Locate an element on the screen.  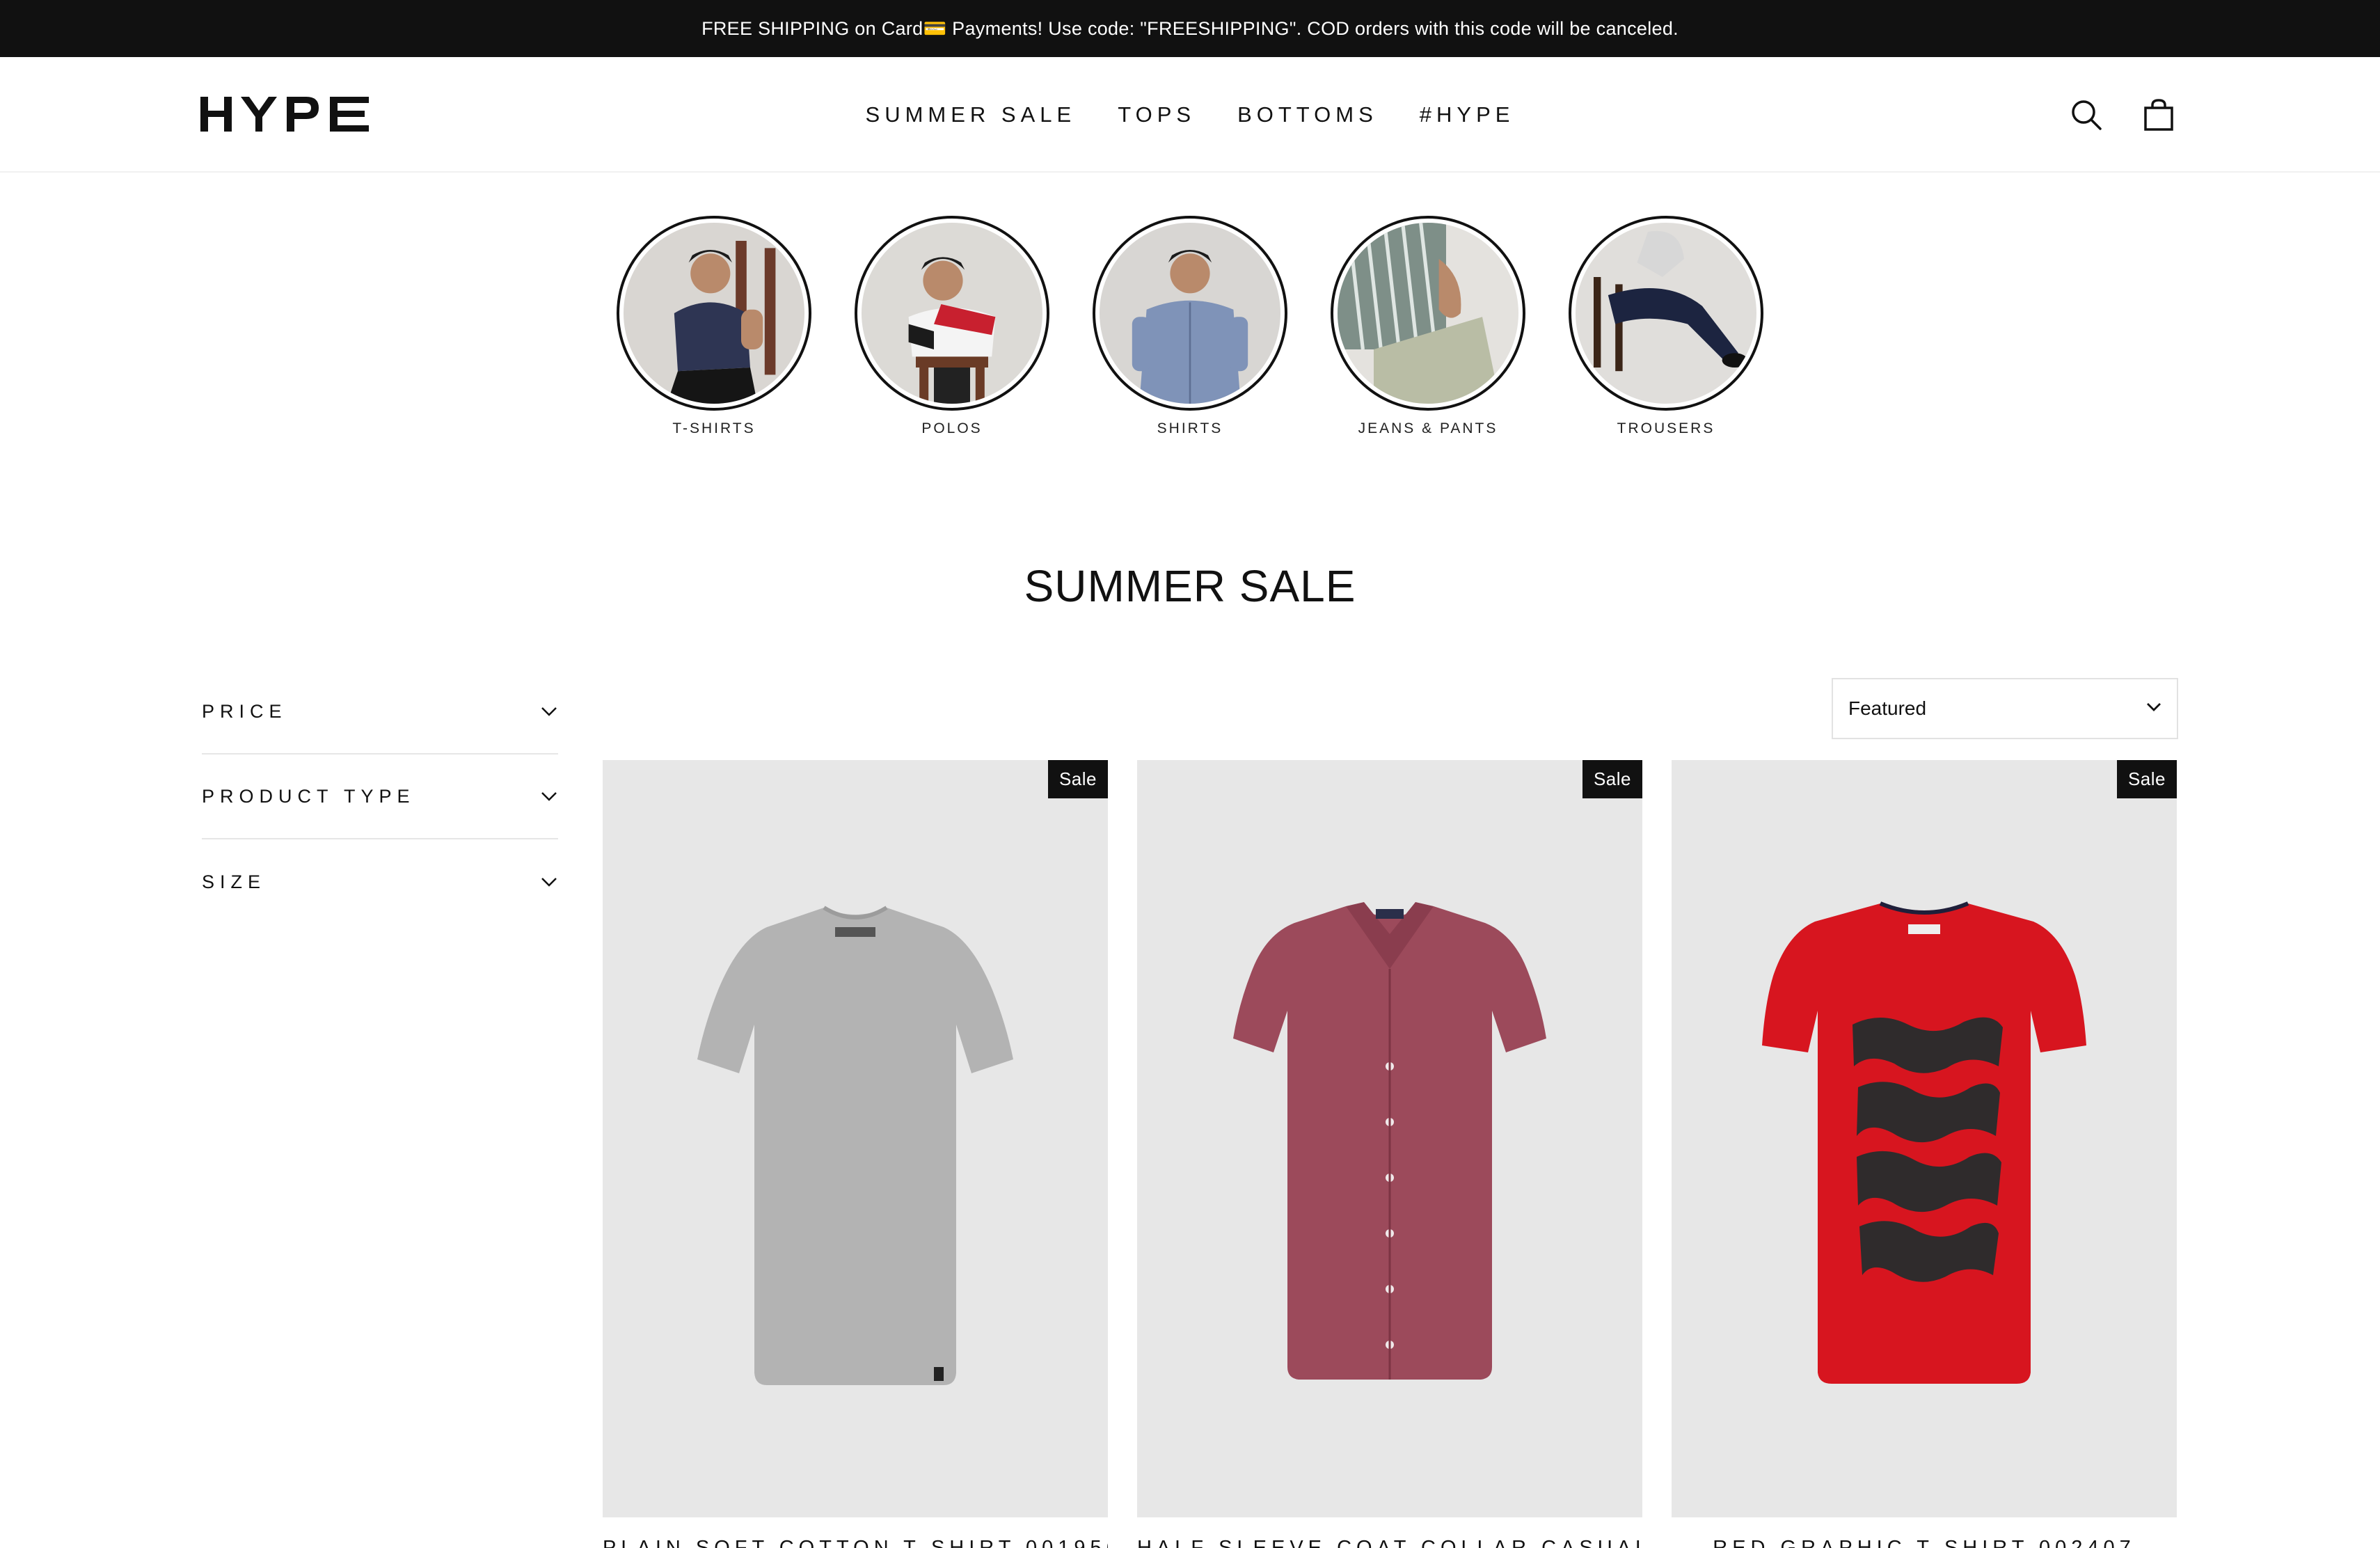
filter-sidebar: PRICE PRODUCT TYPE SIZE is located at coordinates (380, 797).